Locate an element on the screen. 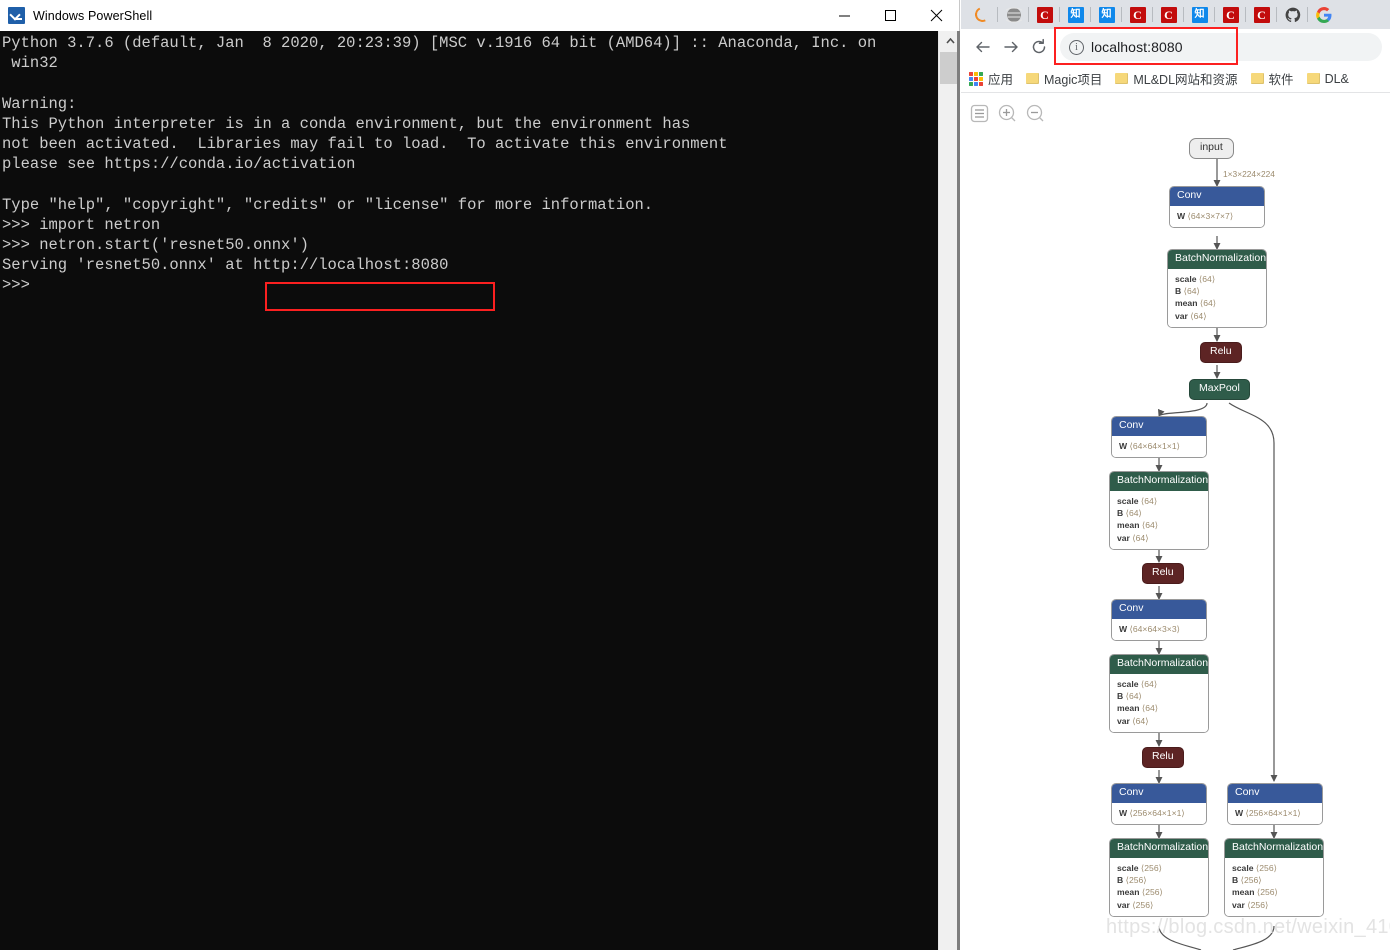  reload-button is located at coordinates (1039, 47).